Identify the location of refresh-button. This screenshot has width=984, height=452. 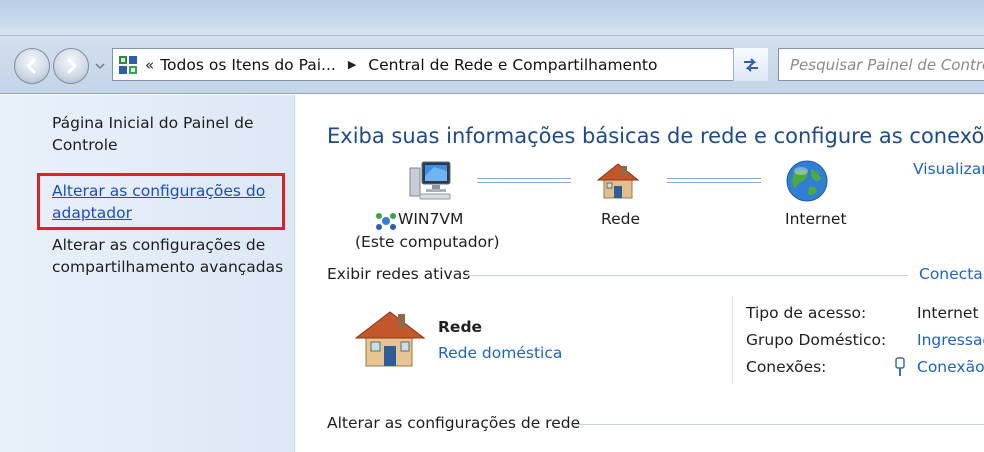
(750, 64).